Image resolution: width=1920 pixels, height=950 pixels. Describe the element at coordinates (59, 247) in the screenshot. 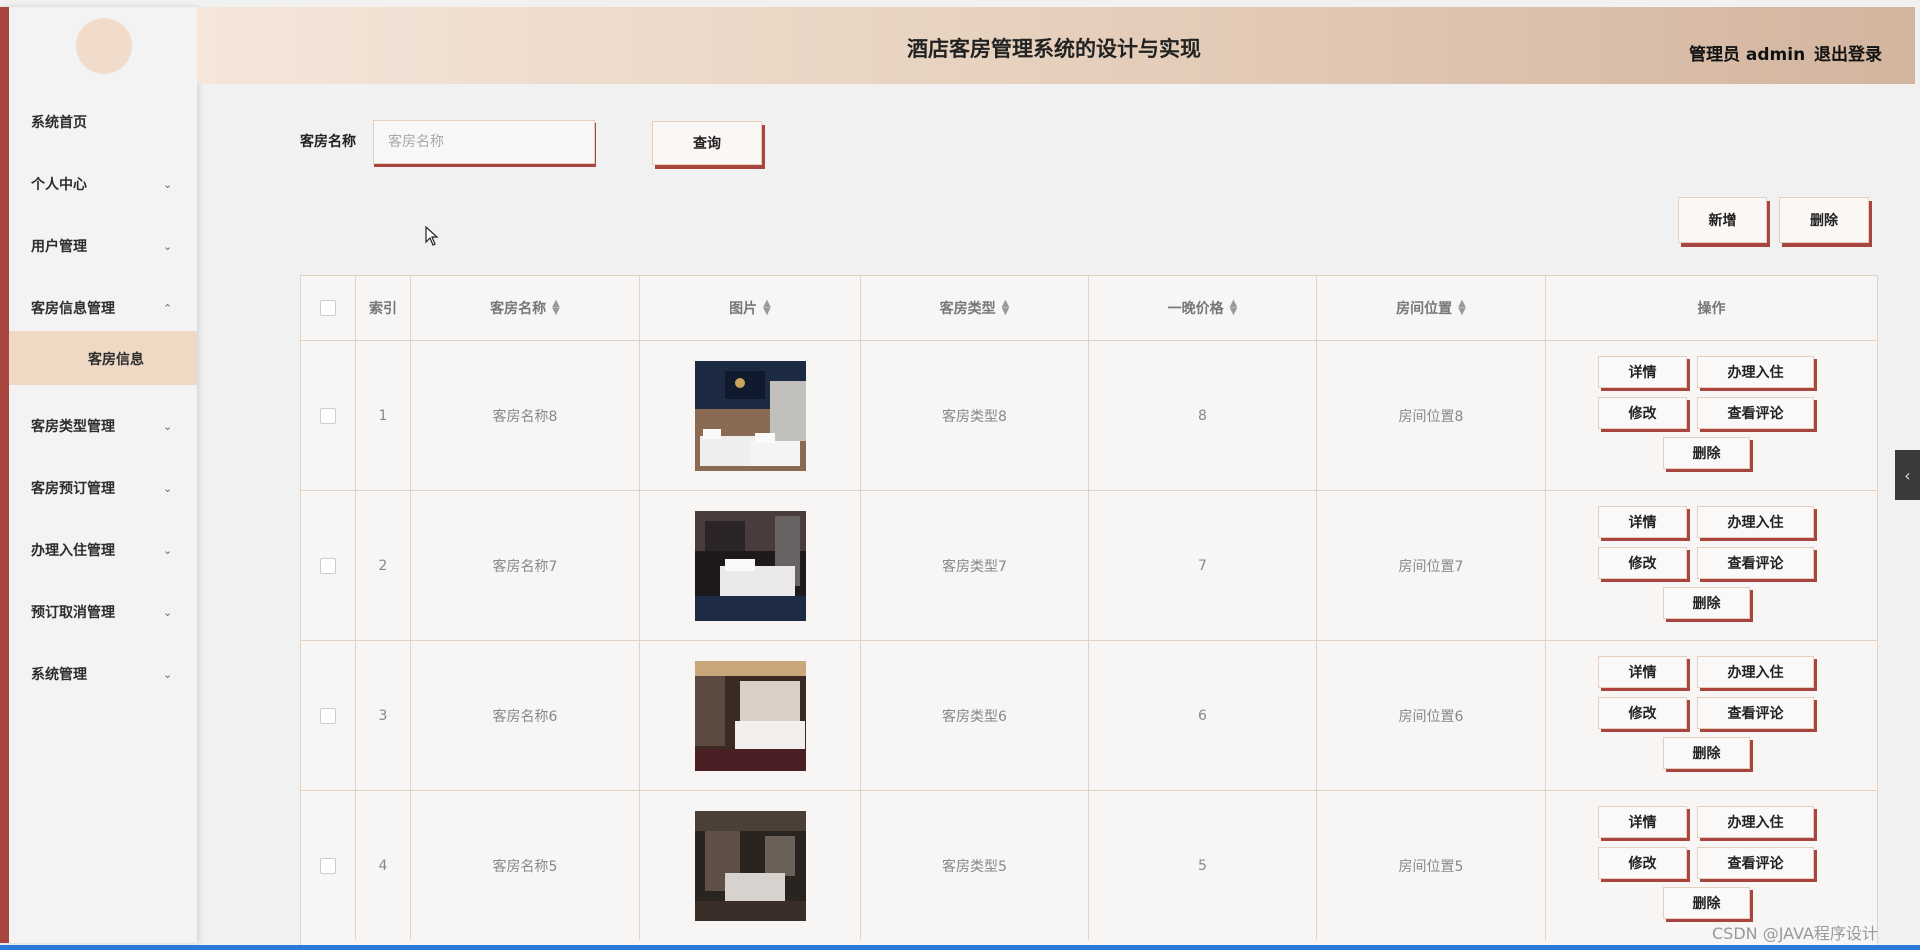

I see `sidebar-item-label: 用户管理` at that location.